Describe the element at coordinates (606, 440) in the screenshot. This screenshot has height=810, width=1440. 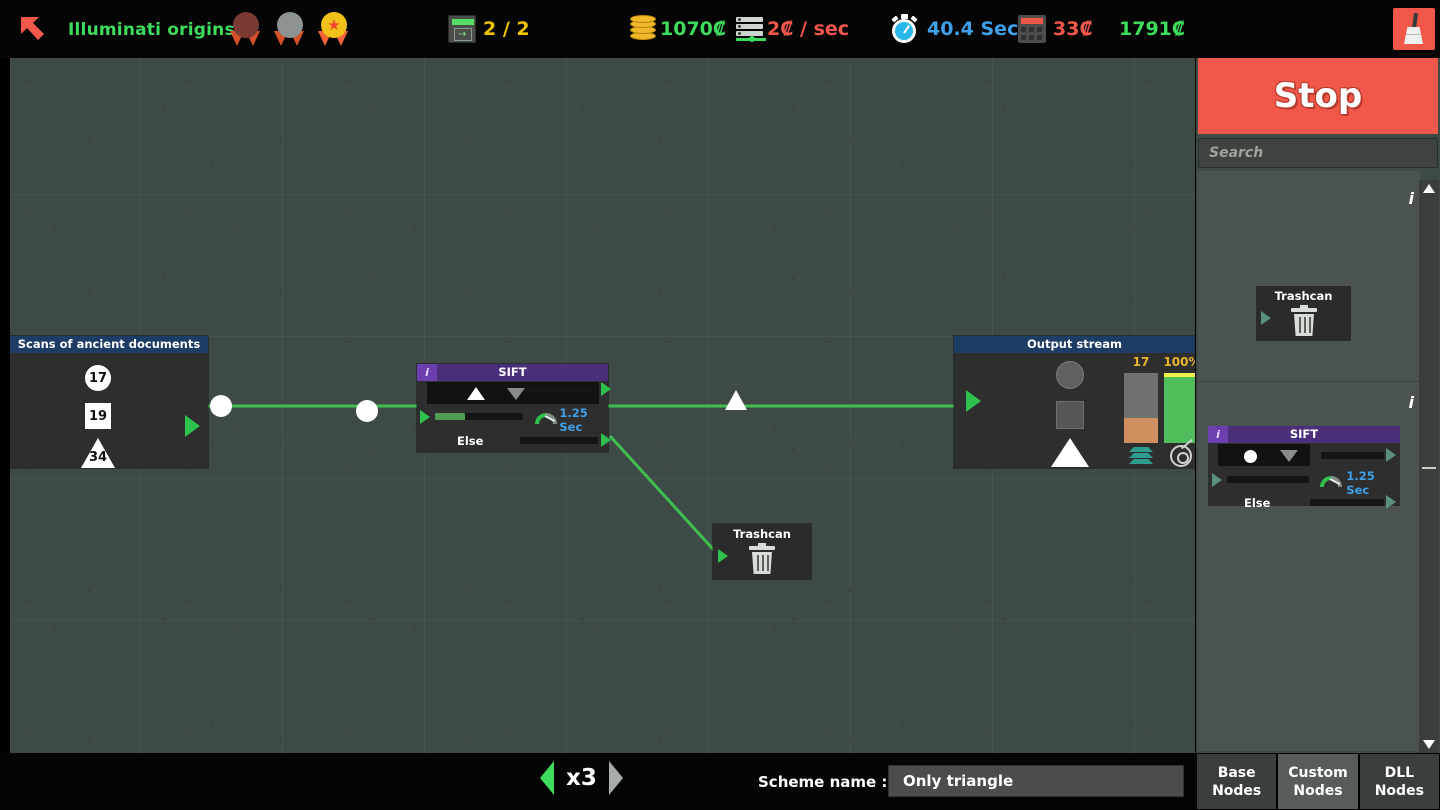
I see `sift-else-output-port` at that location.